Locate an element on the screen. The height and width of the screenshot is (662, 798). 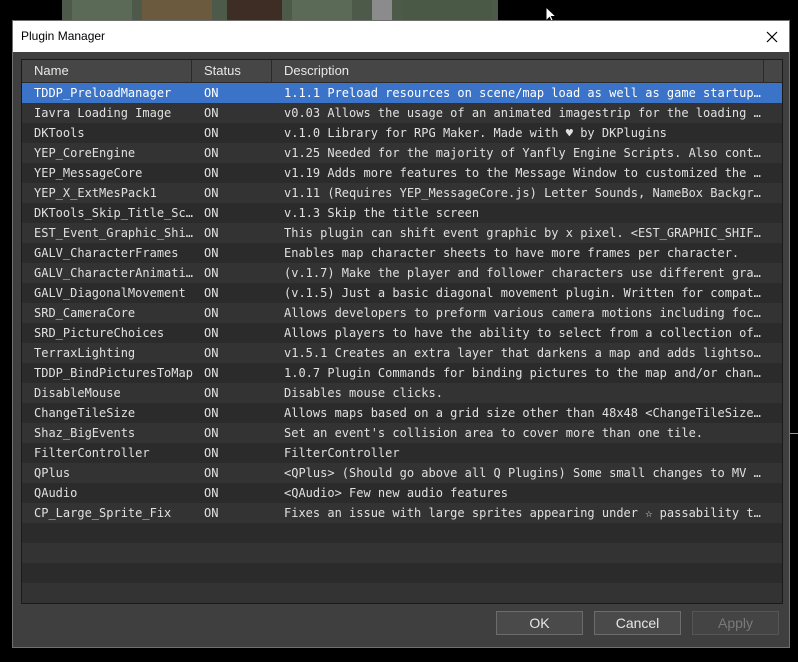
window-title: Plugin Manager is located at coordinates (63, 36).